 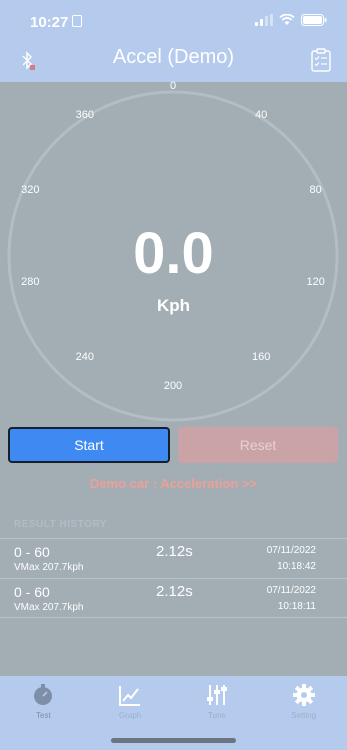 What do you see at coordinates (173, 41) in the screenshot?
I see `header: 10:27 Accel (Demo)` at bounding box center [173, 41].